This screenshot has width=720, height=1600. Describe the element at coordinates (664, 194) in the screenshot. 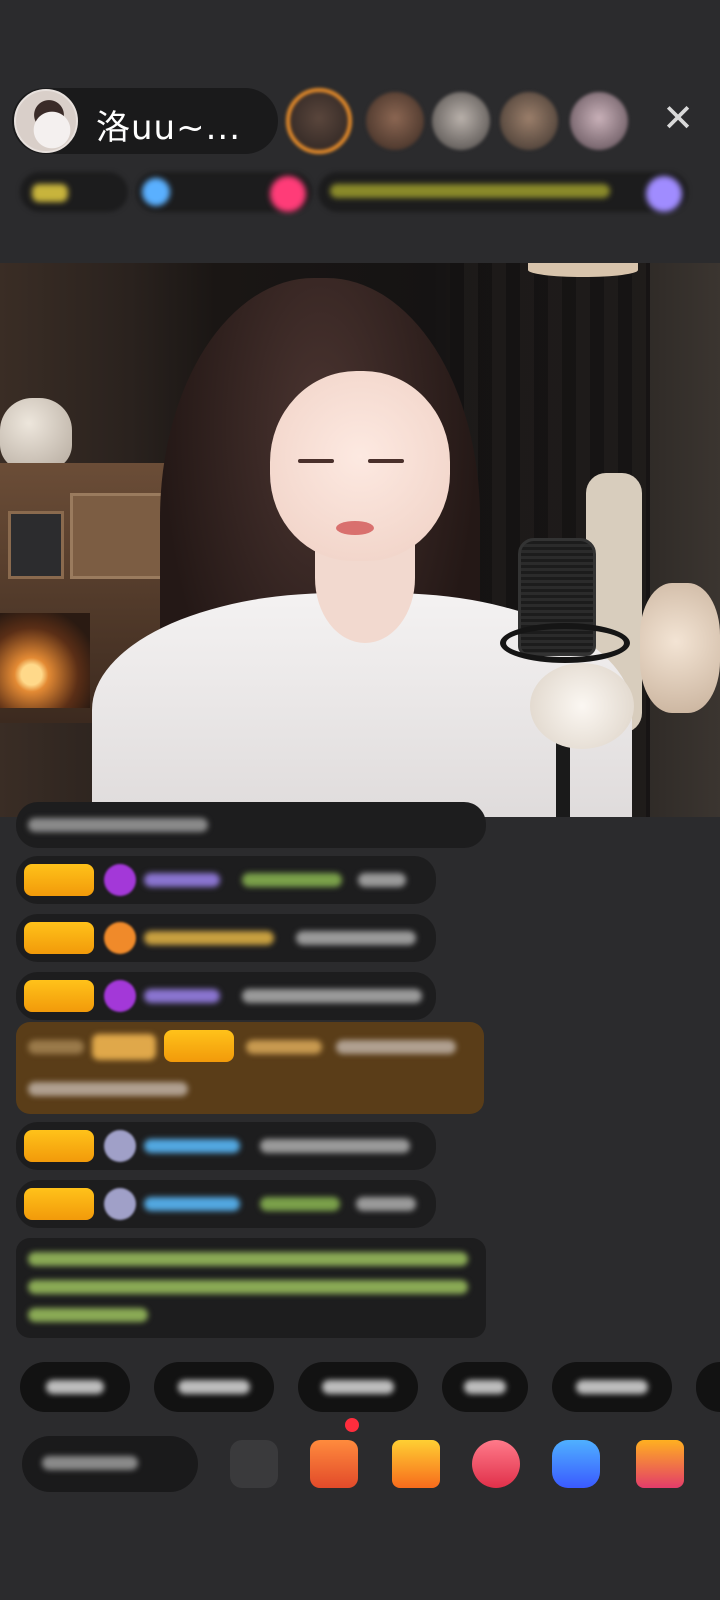

I see `fan-club-icon` at that location.